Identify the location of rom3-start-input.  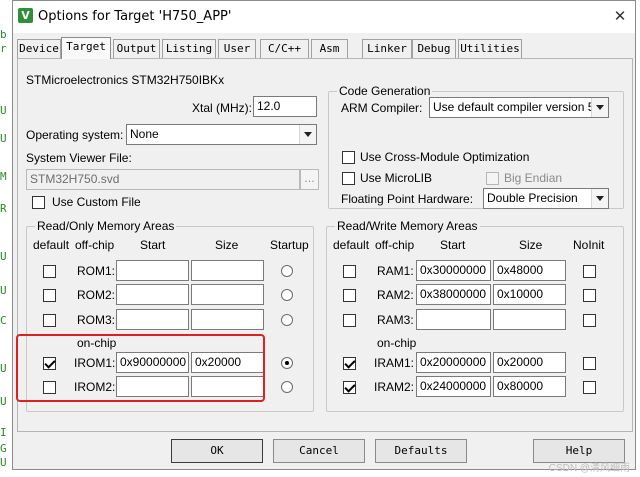
(152, 319).